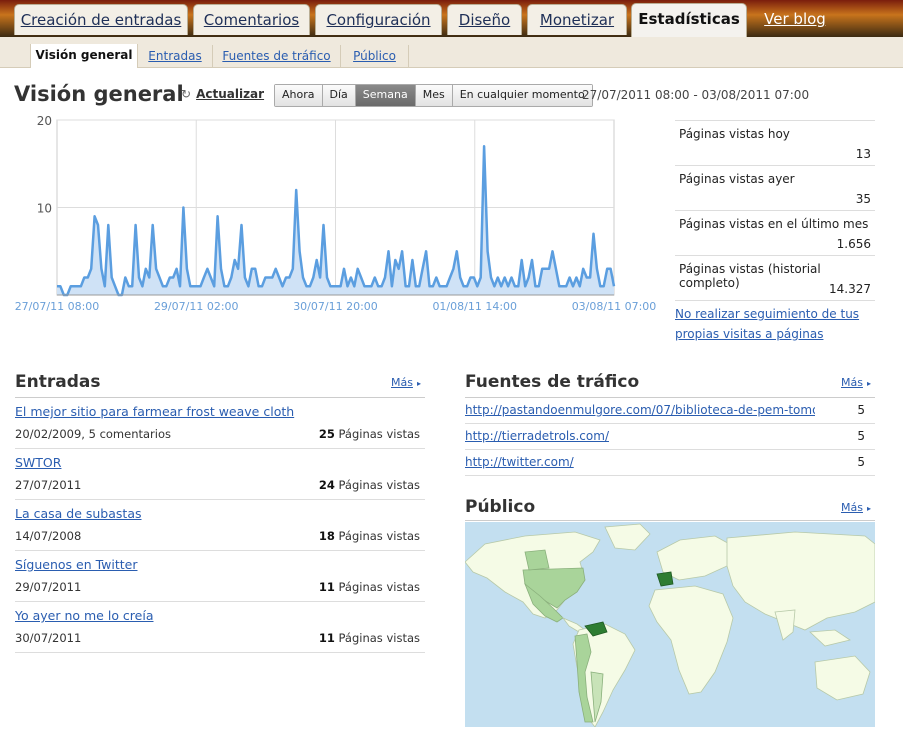  What do you see at coordinates (78, 513) in the screenshot?
I see `post-title-link: La casa de subastas` at bounding box center [78, 513].